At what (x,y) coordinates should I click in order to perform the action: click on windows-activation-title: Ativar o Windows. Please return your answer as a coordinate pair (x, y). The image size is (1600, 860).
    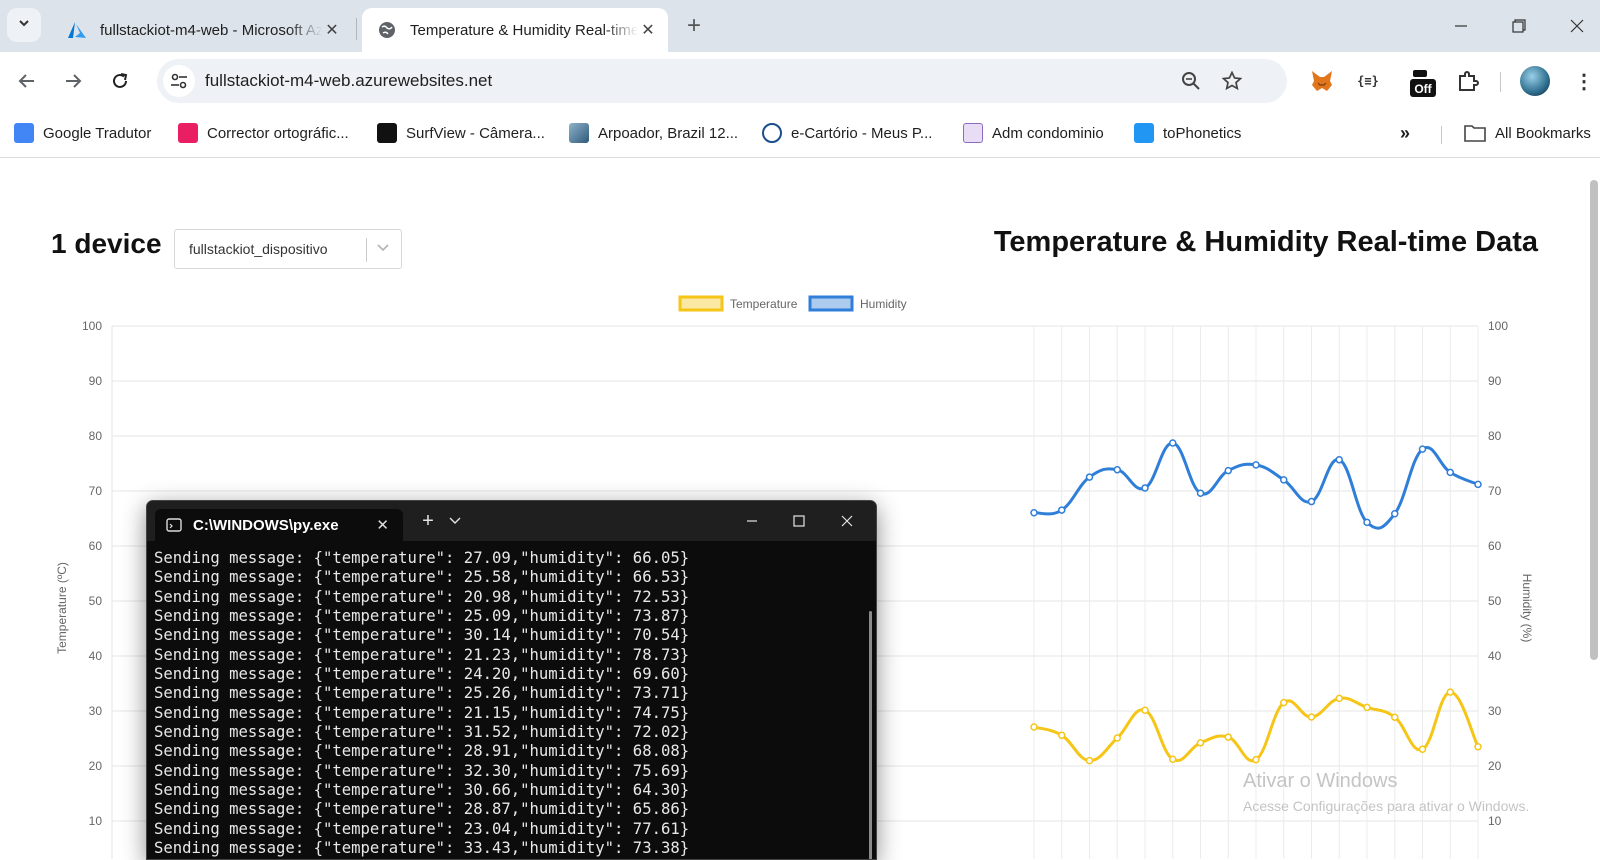
    Looking at the image, I should click on (1320, 781).